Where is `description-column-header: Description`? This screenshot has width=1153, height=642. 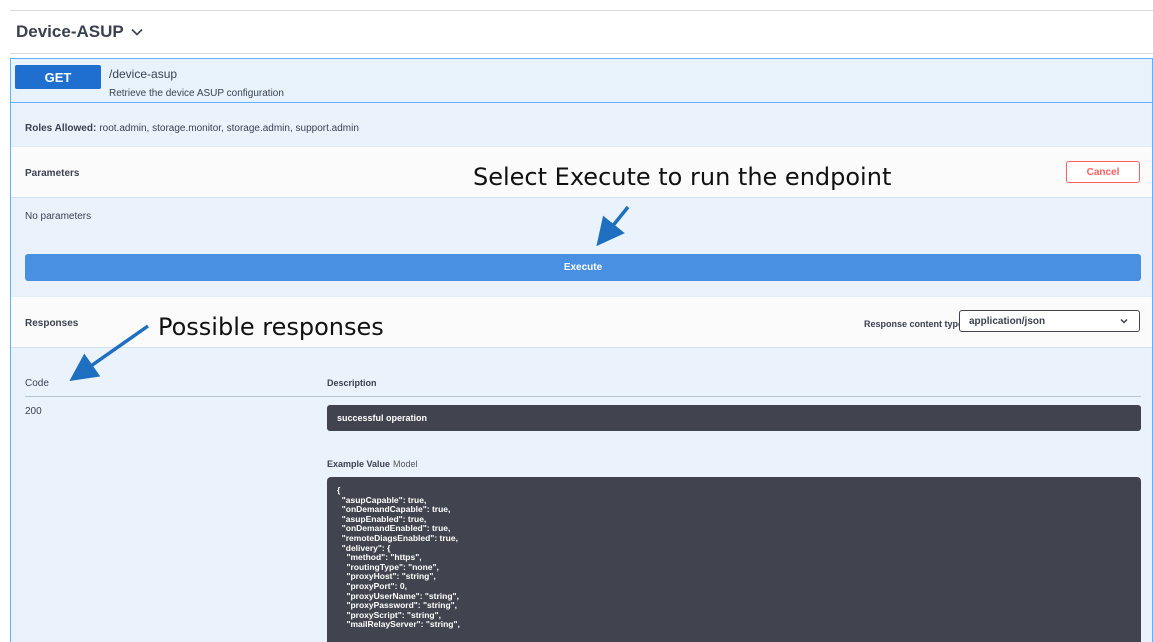 description-column-header: Description is located at coordinates (352, 383).